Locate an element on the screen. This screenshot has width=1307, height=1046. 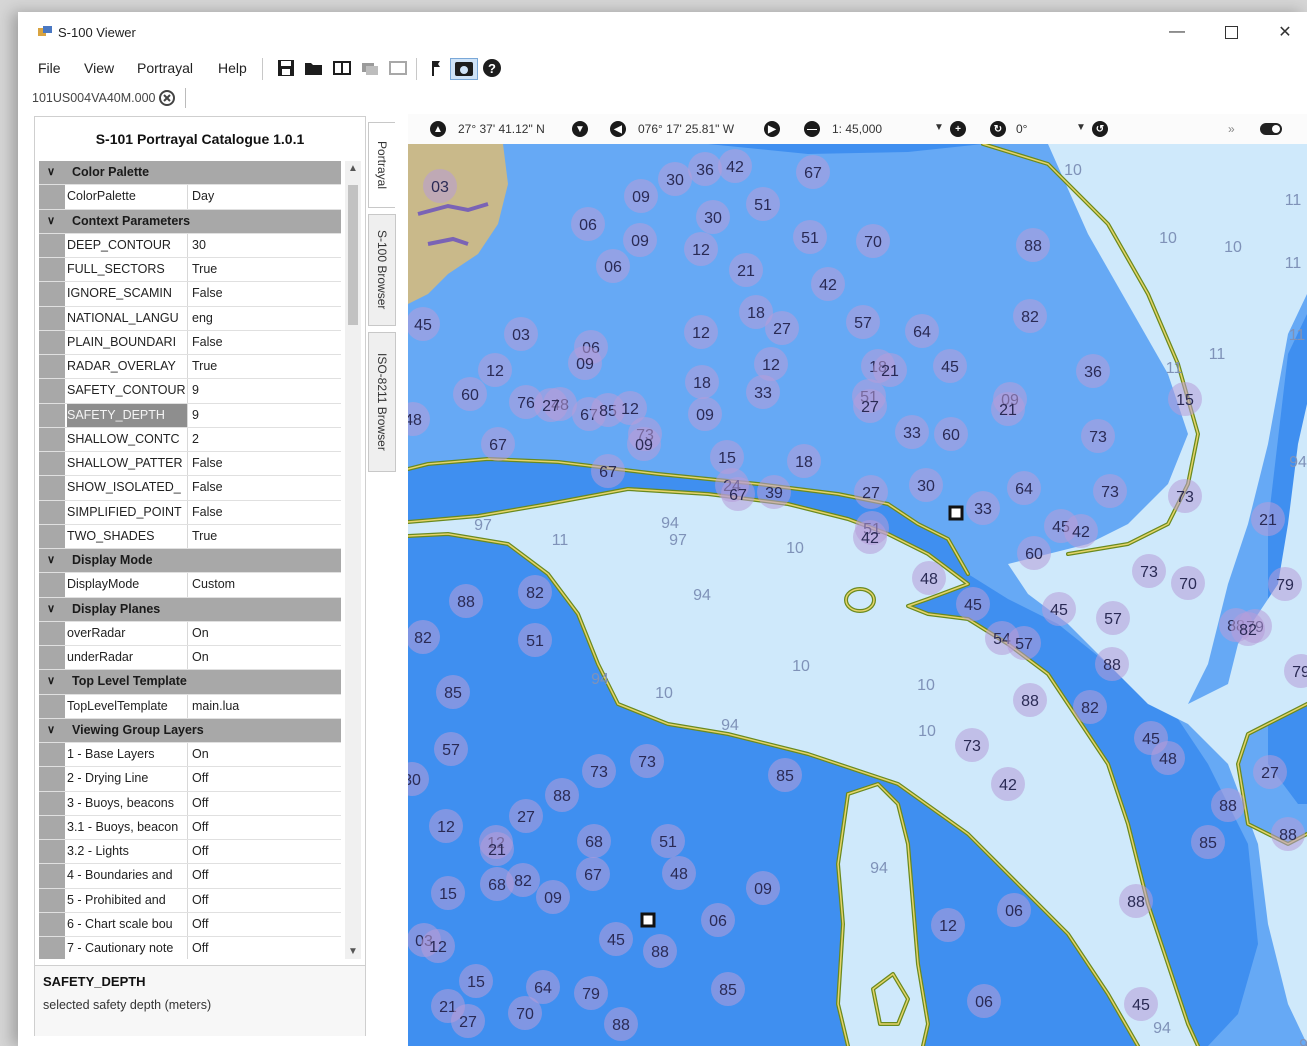
property-row: 3 - Buoys, beacons Off is located at coordinates (190, 803).